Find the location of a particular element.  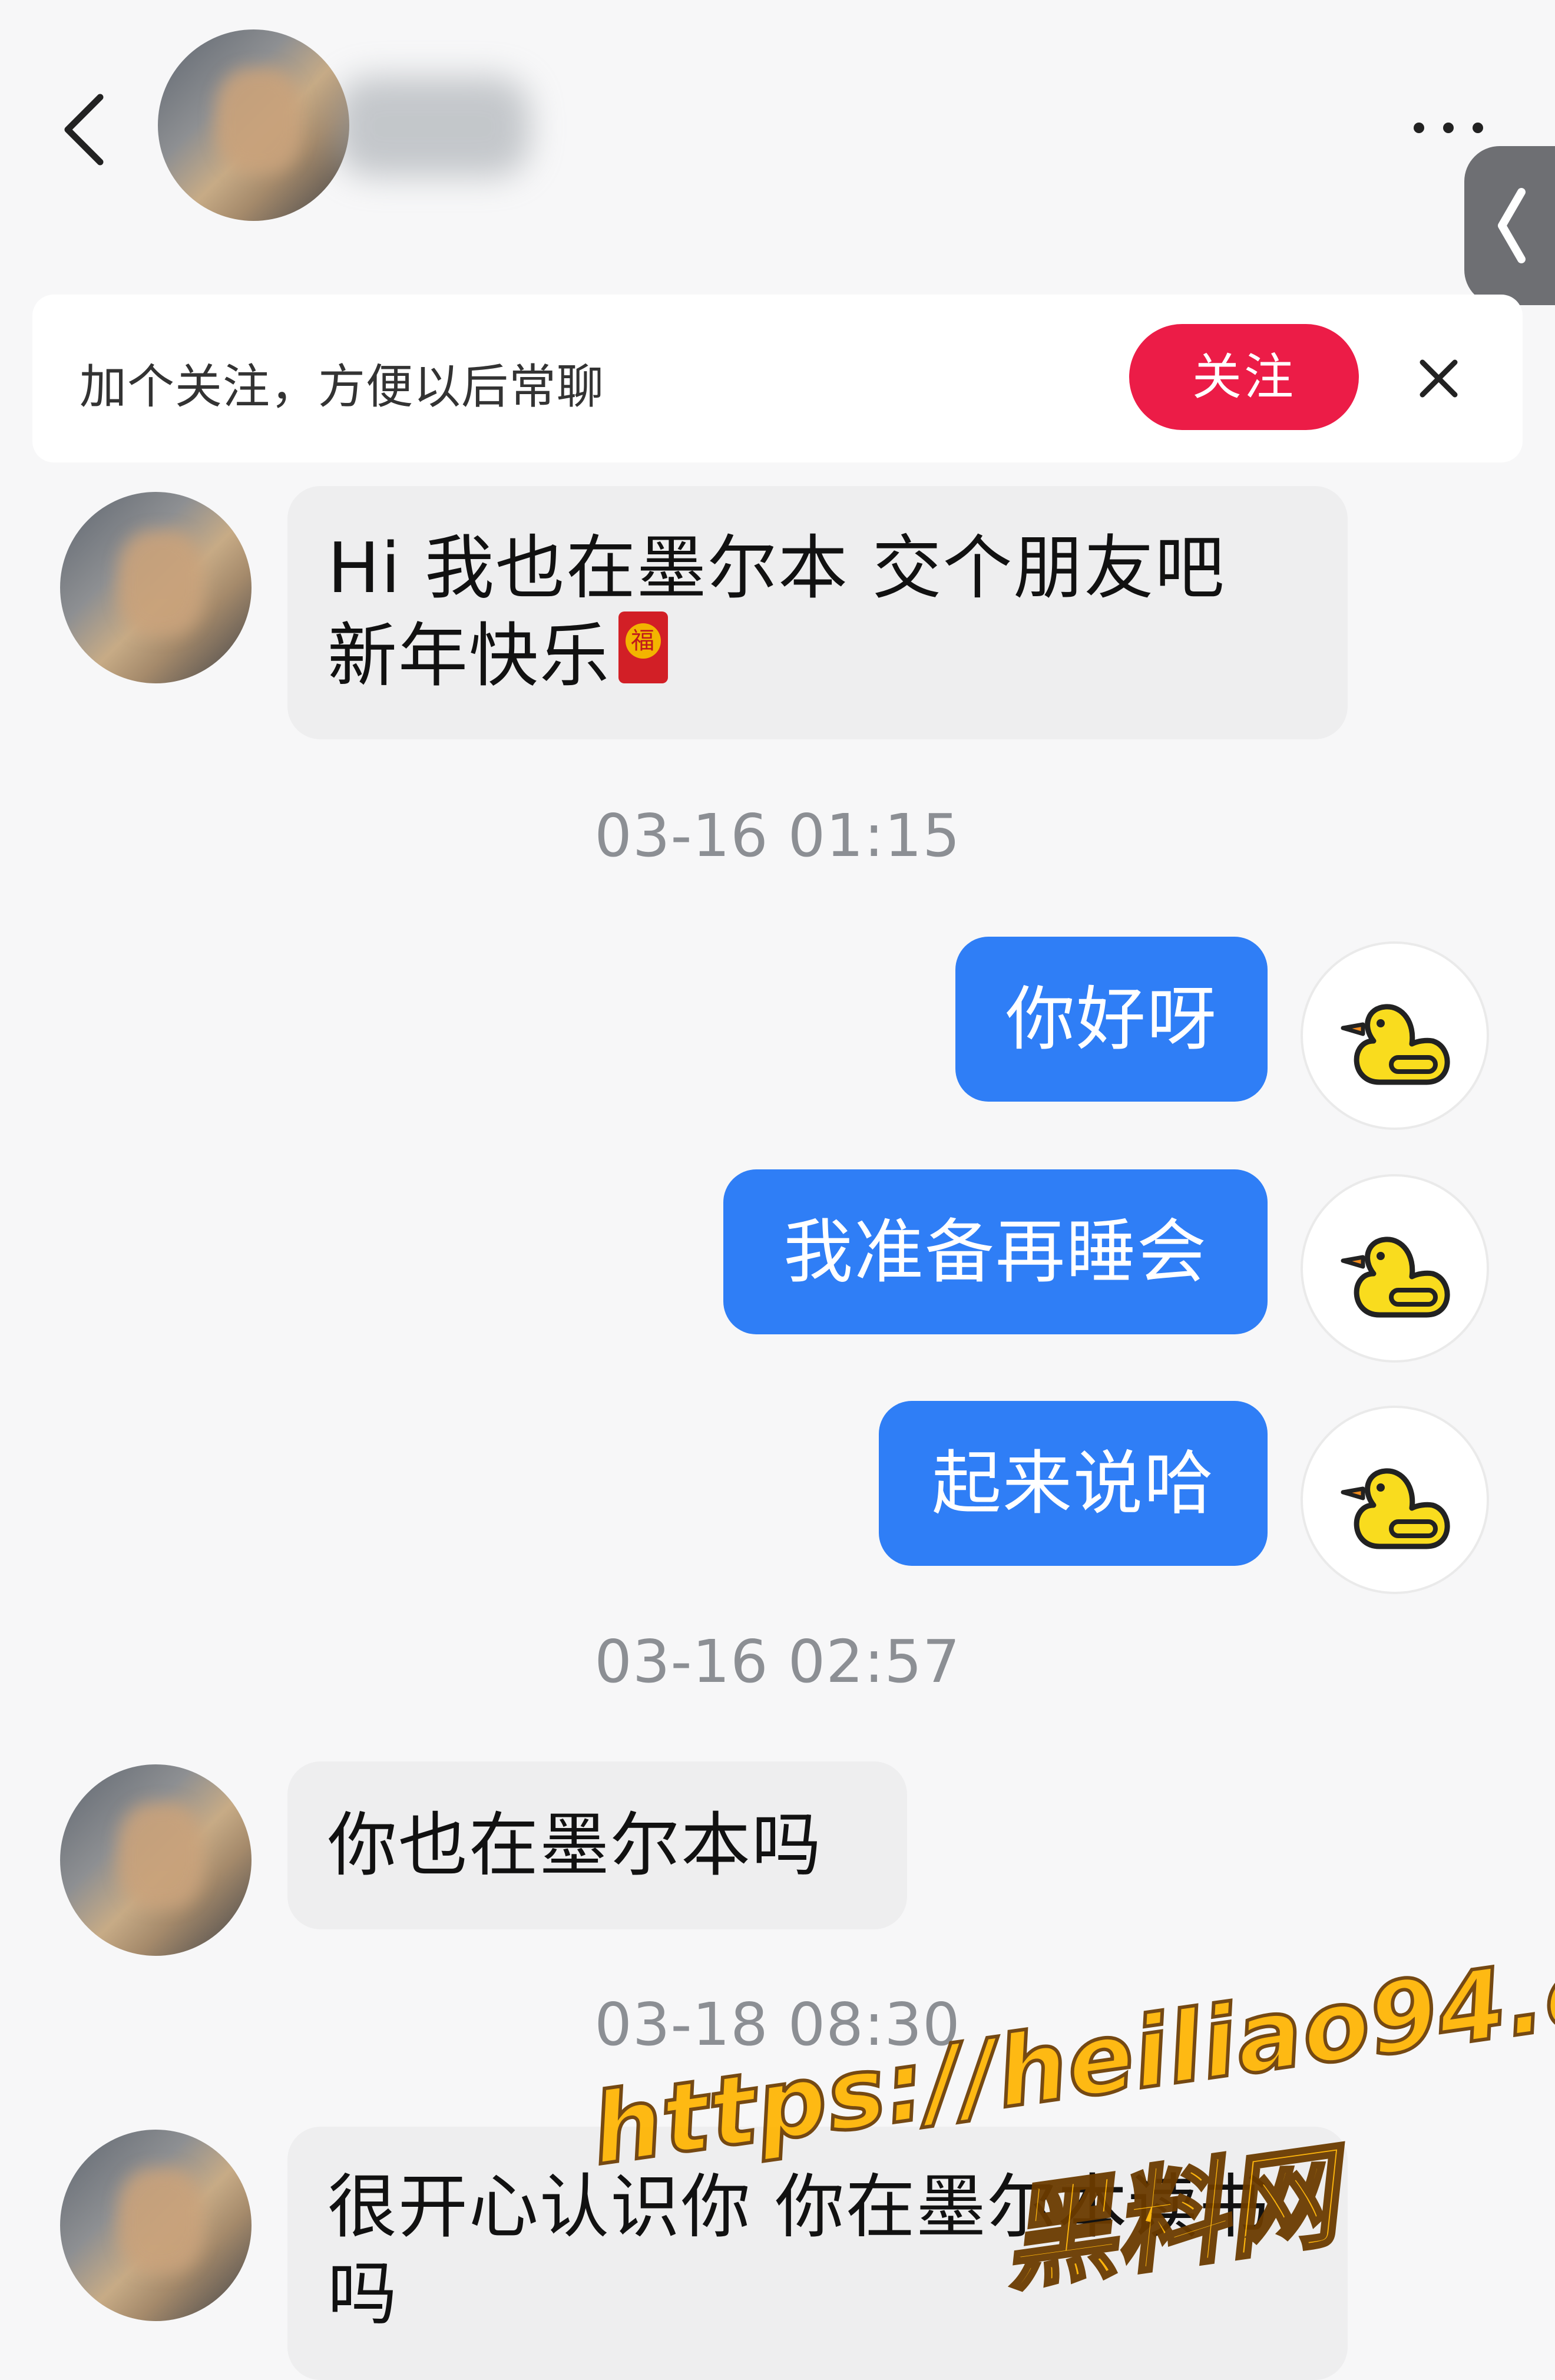

message-bubble-received: Hi 我也在墨尔本 交个朋友吧 新年快乐福 is located at coordinates (817, 612).